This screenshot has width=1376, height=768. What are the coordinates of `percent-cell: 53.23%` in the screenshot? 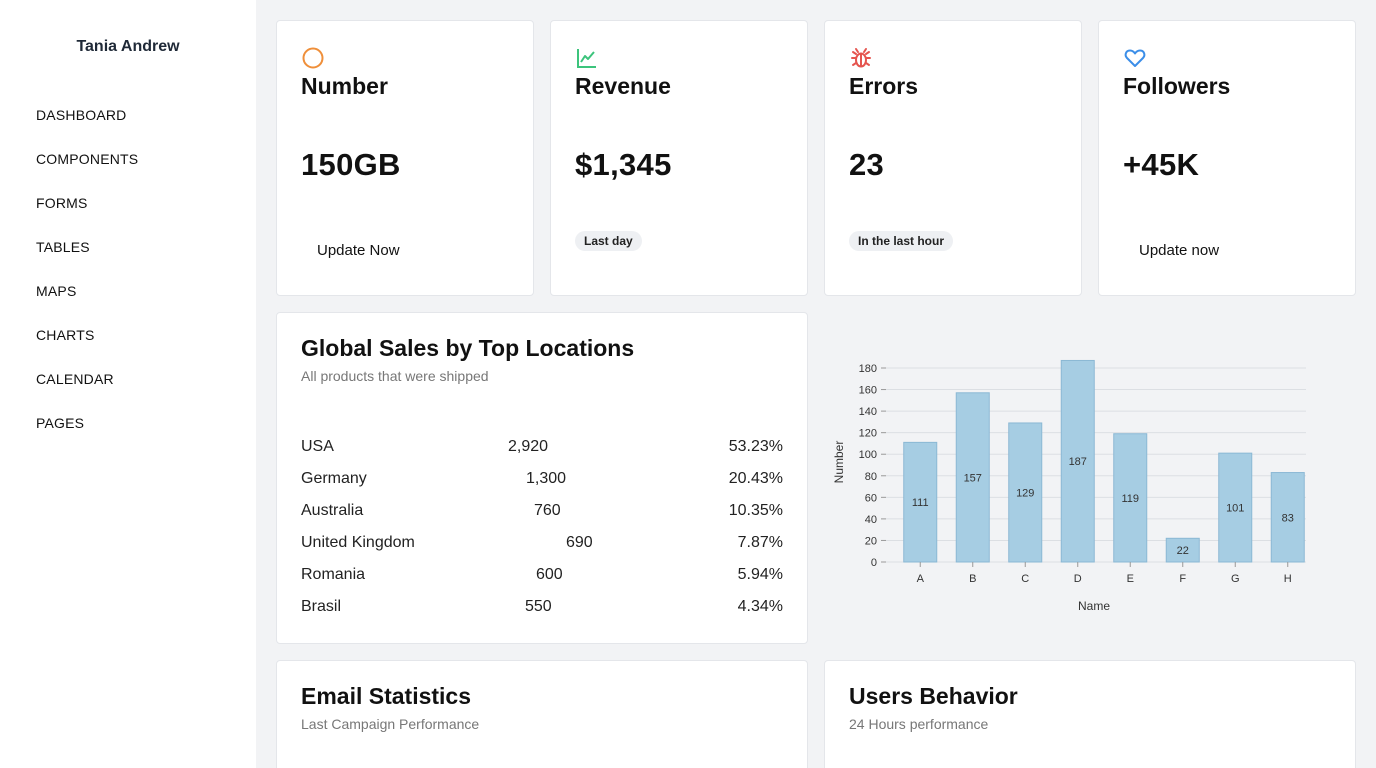 It's located at (755, 446).